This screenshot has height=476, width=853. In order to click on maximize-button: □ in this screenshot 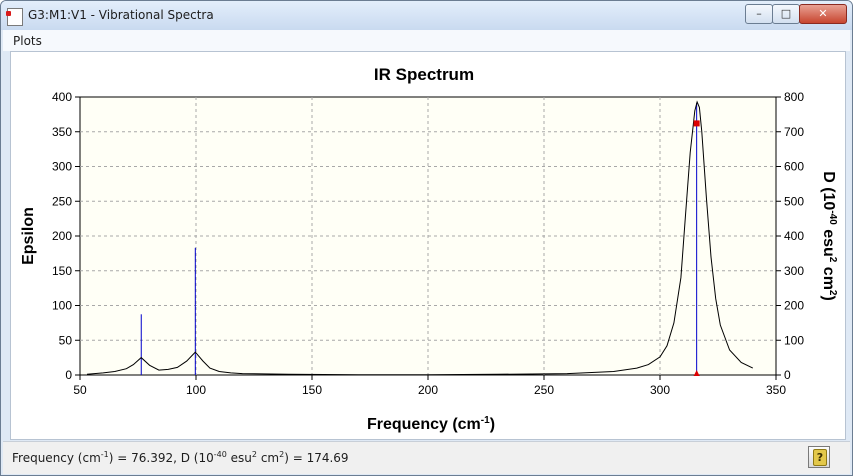, I will do `click(786, 14)`.